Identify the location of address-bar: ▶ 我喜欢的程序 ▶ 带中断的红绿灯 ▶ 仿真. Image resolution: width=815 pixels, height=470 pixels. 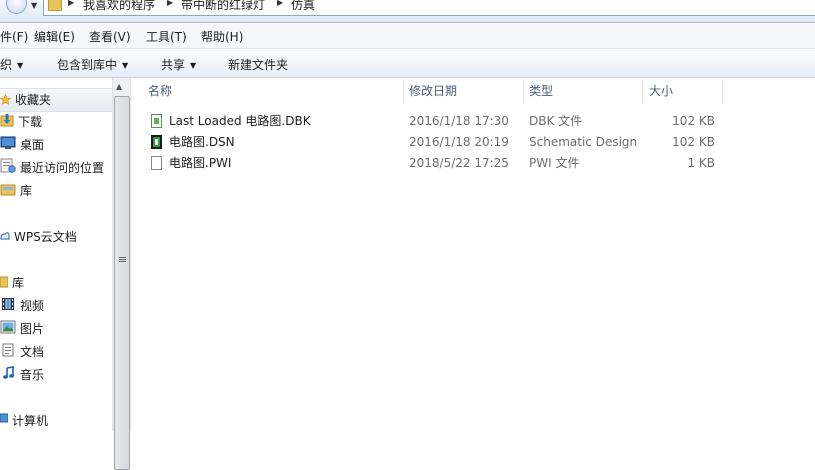
(429, 8).